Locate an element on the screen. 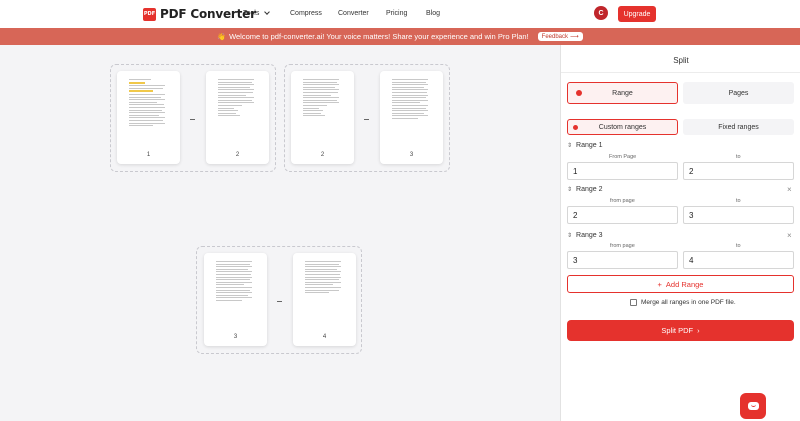 The height and width of the screenshot is (421, 800). custom-ranges-label: Custom ranges is located at coordinates (622, 127).